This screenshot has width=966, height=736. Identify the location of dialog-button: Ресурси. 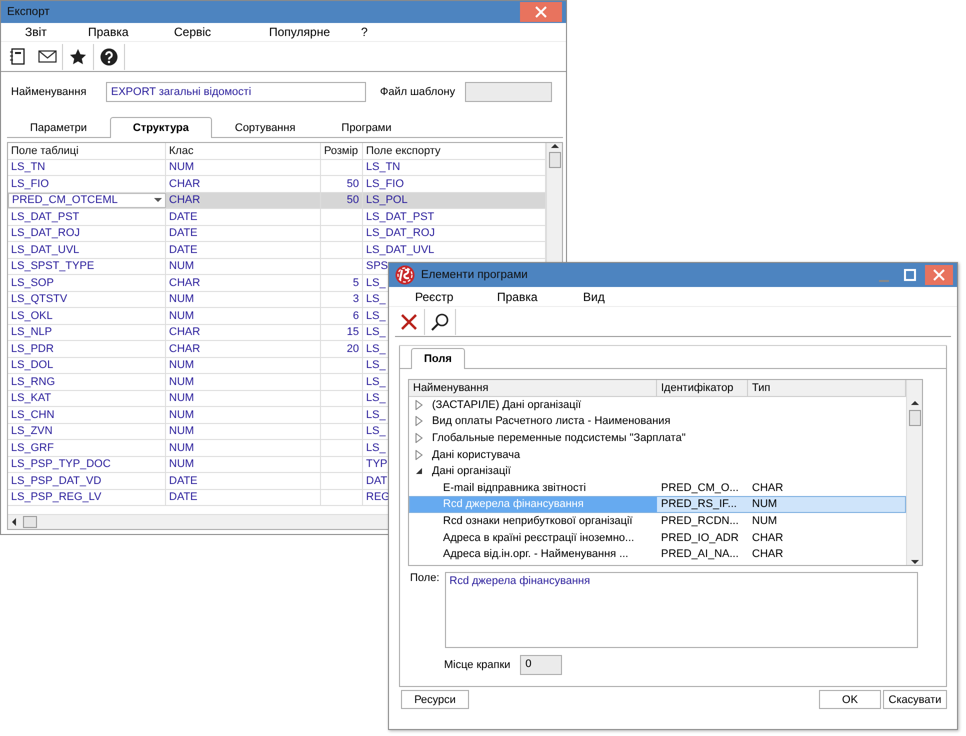
(435, 699).